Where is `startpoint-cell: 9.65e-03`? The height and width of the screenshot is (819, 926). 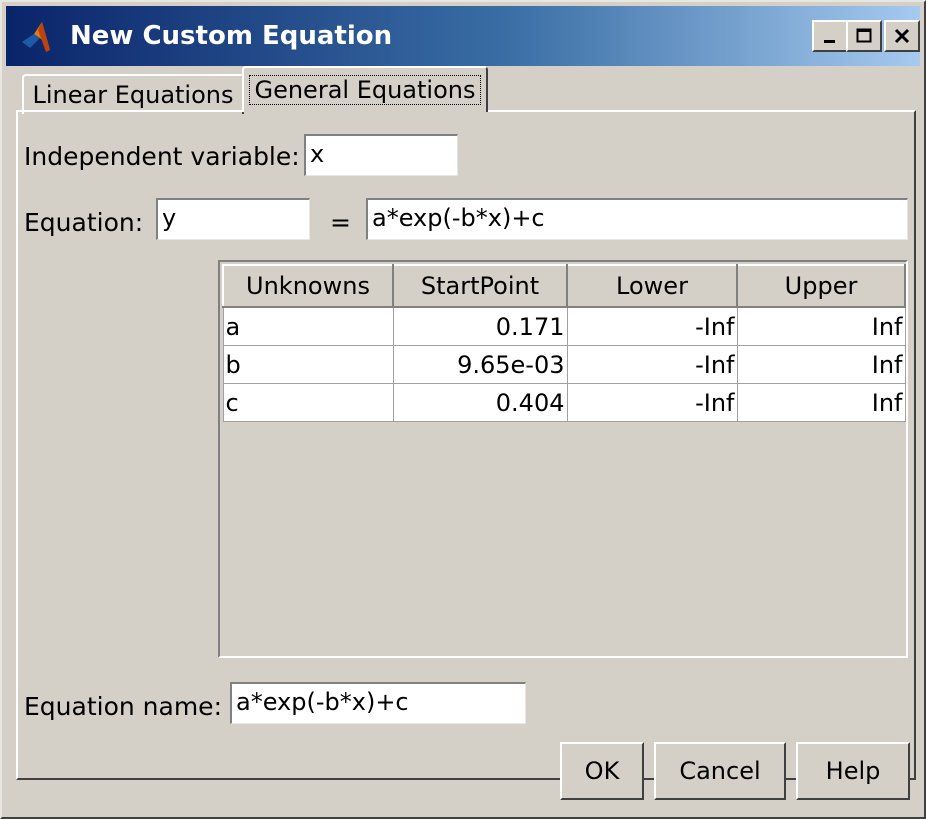 startpoint-cell: 9.65e-03 is located at coordinates (480, 364).